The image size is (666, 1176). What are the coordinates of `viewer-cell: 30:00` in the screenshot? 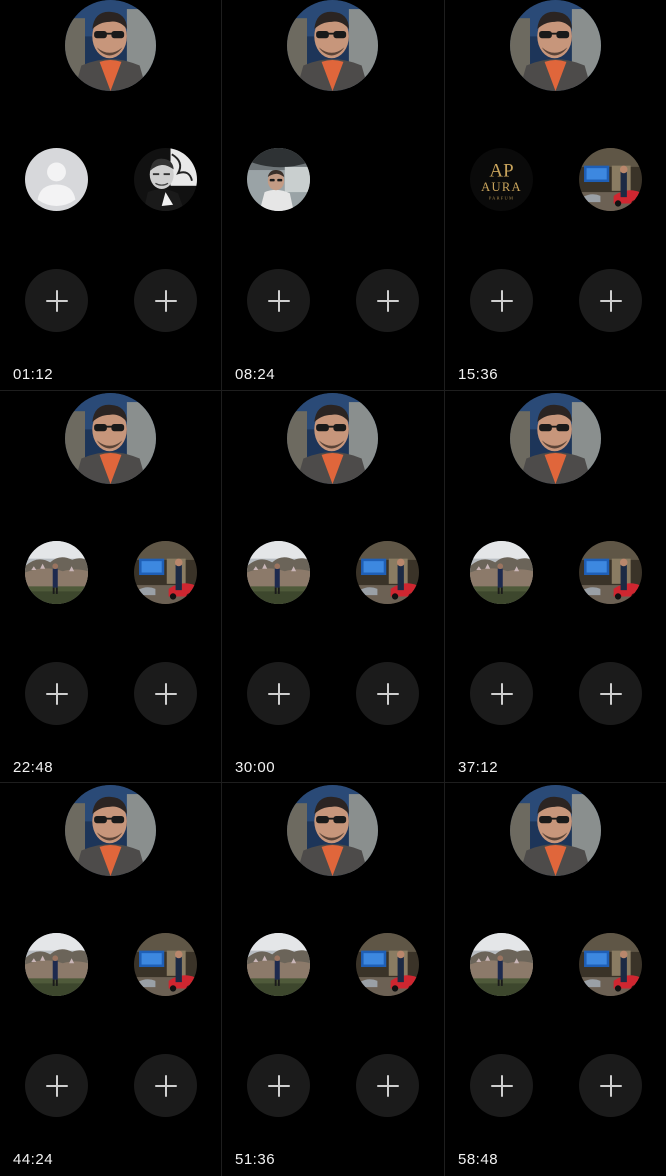 It's located at (333, 586).